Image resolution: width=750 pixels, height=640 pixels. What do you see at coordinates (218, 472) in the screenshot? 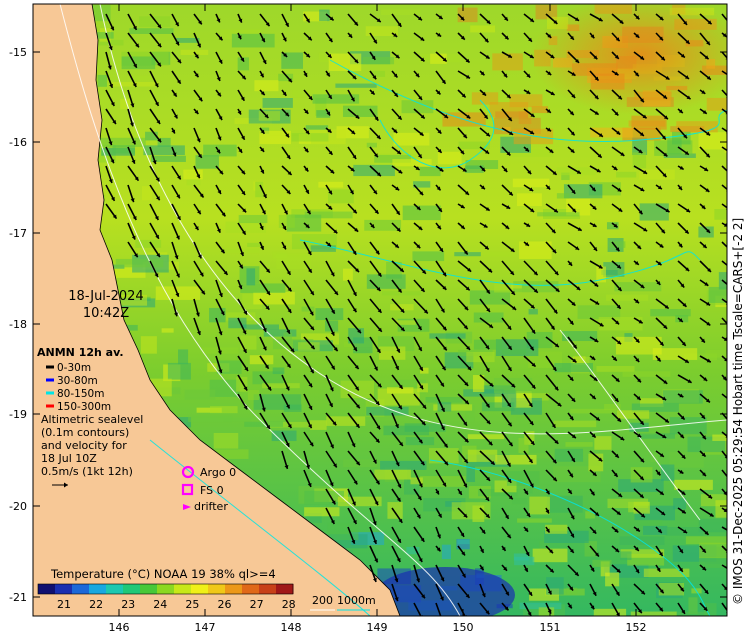
I see `argo-label: Argo 0` at bounding box center [218, 472].